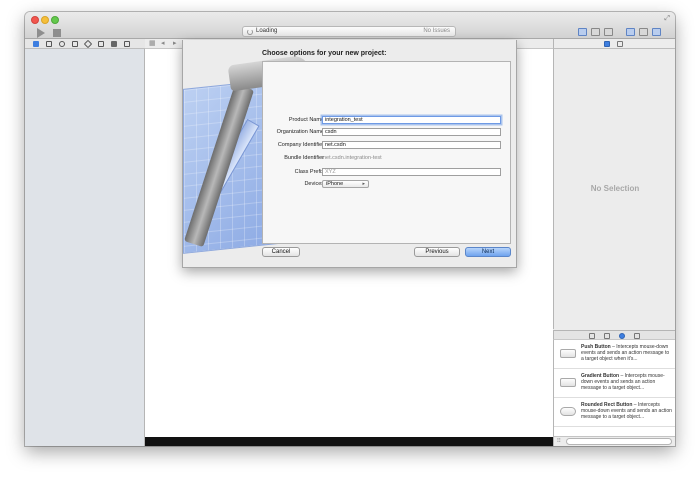 The height and width of the screenshot is (482, 700). Describe the element at coordinates (309, 172) in the screenshot. I see `class-prefix-label: Class Prefix` at that location.